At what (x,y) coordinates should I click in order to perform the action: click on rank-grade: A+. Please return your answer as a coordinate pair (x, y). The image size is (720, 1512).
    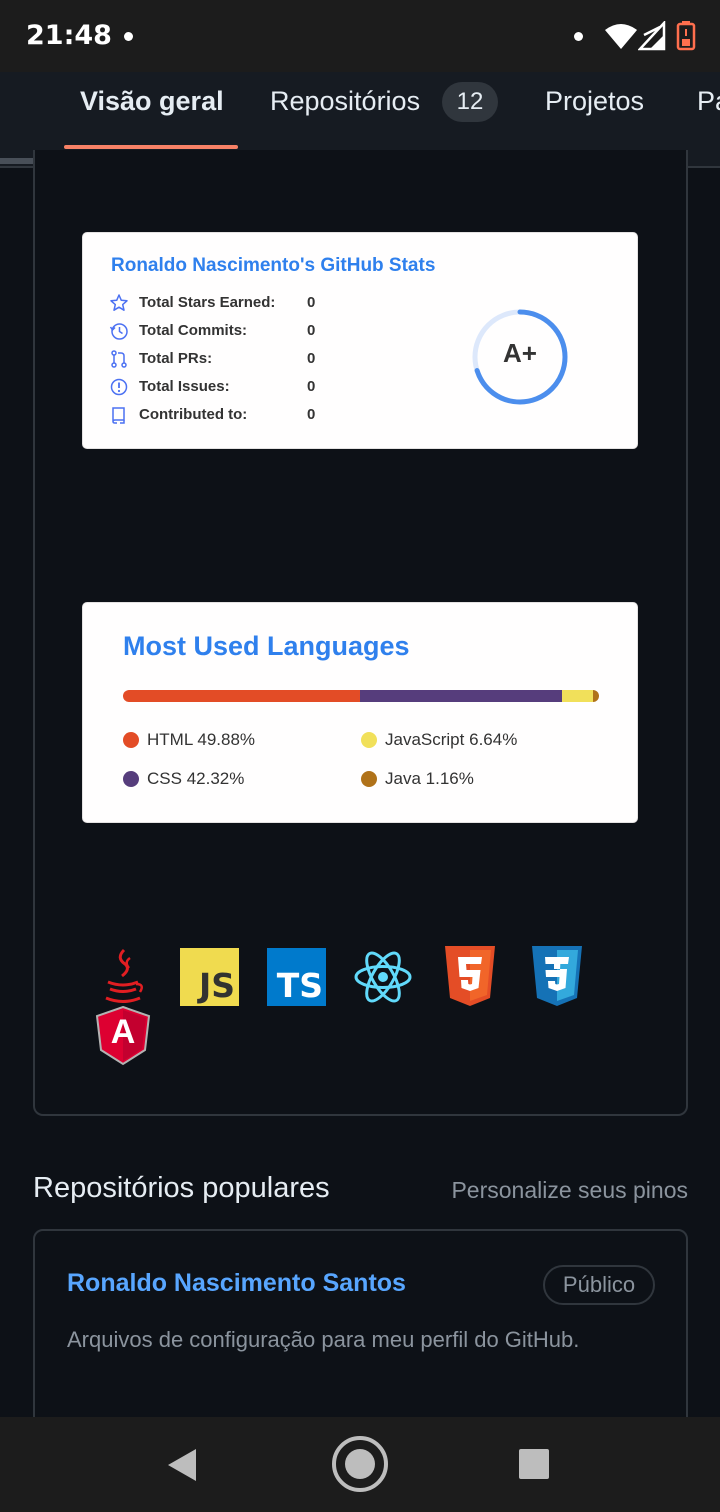
    Looking at the image, I should click on (520, 353).